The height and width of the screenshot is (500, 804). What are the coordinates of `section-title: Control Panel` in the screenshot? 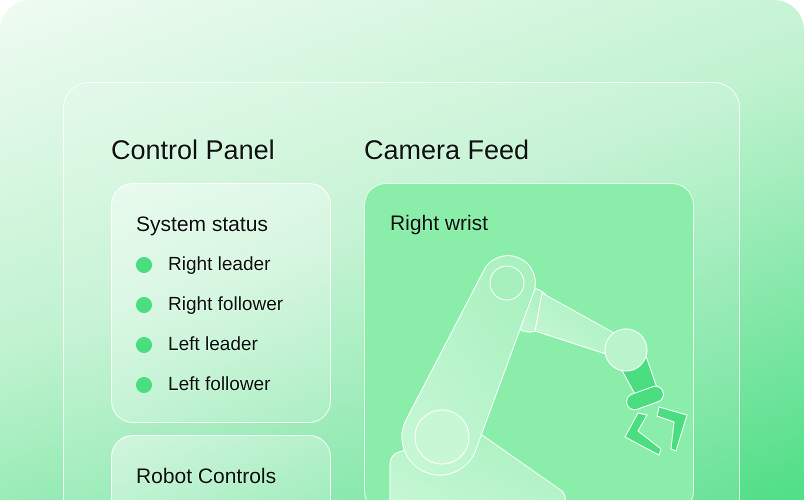 It's located at (193, 150).